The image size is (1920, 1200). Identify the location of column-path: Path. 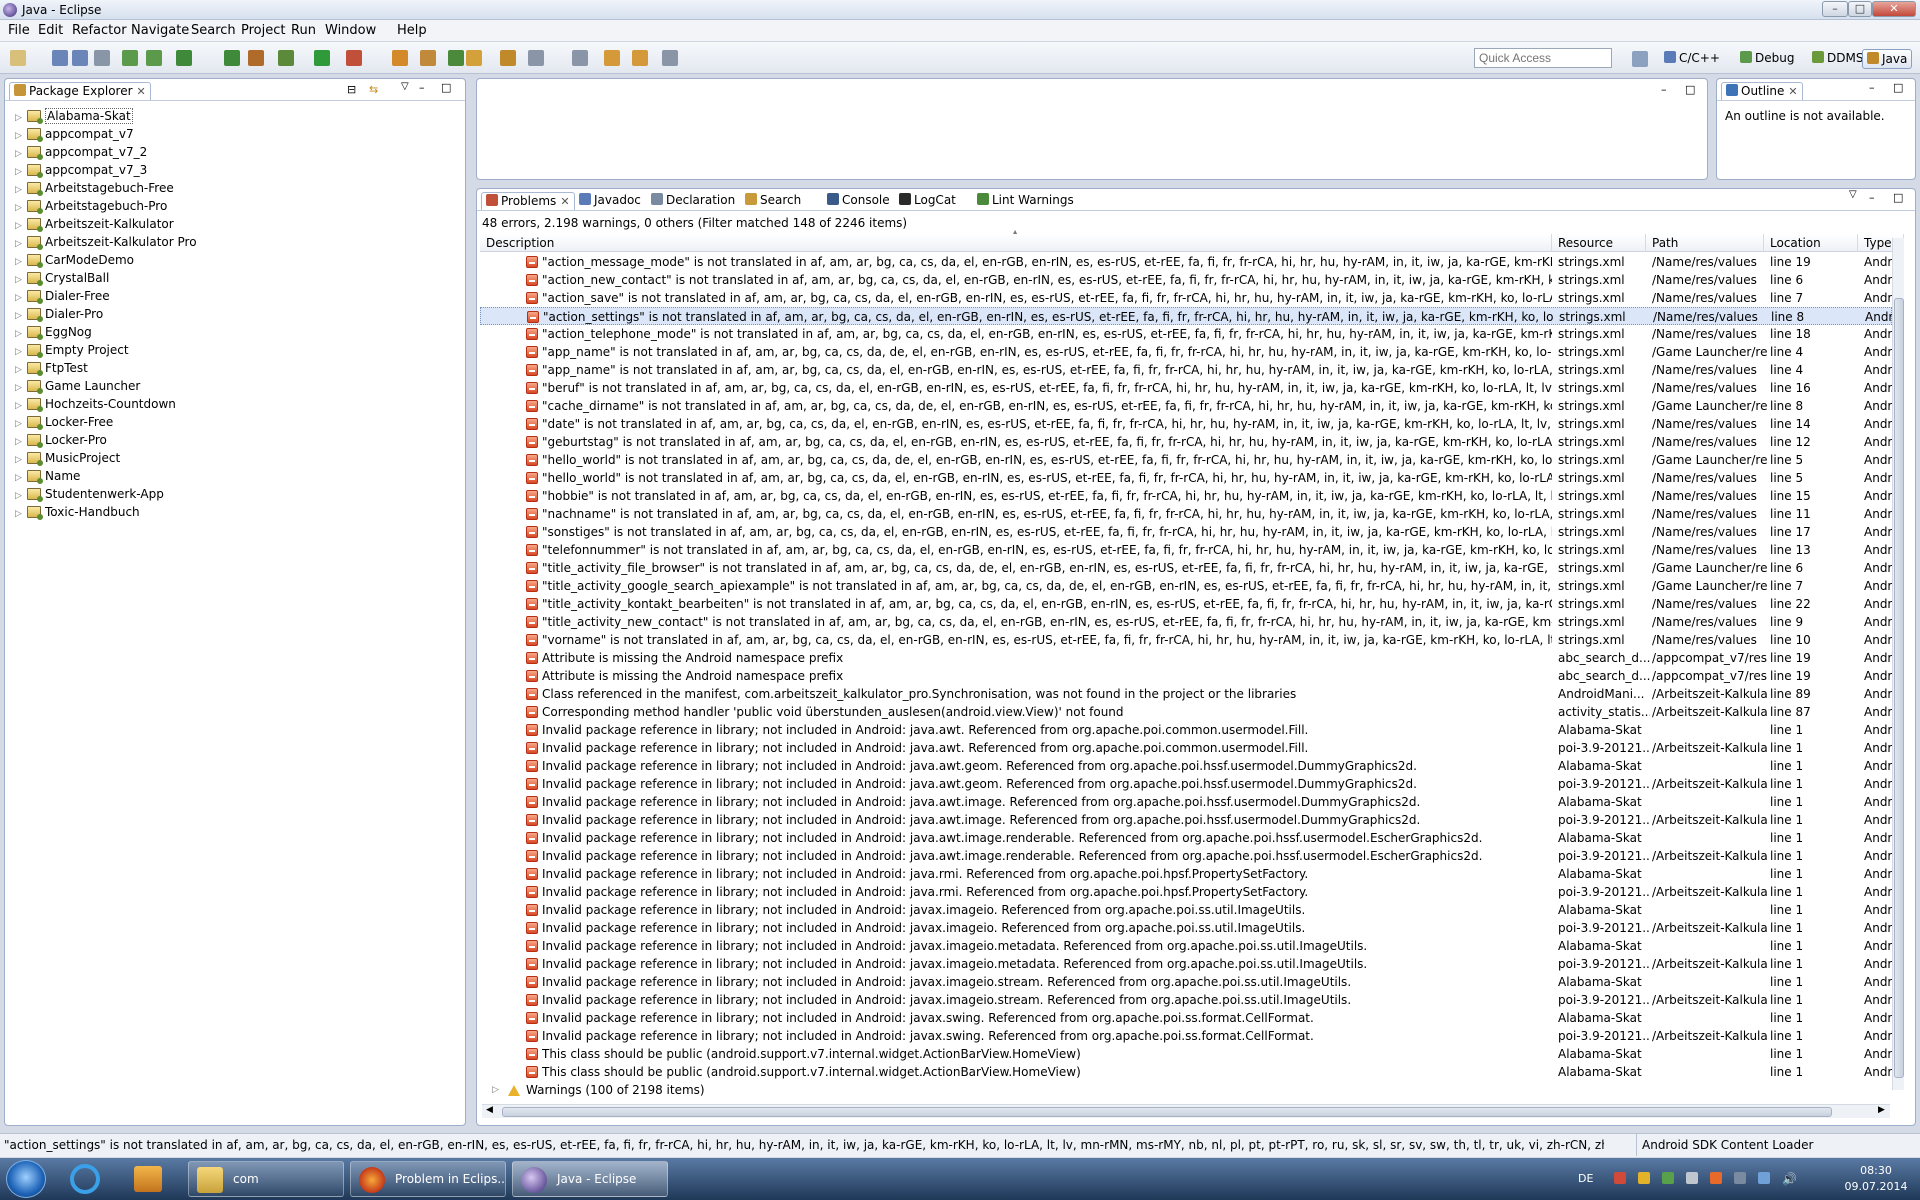
(1705, 243).